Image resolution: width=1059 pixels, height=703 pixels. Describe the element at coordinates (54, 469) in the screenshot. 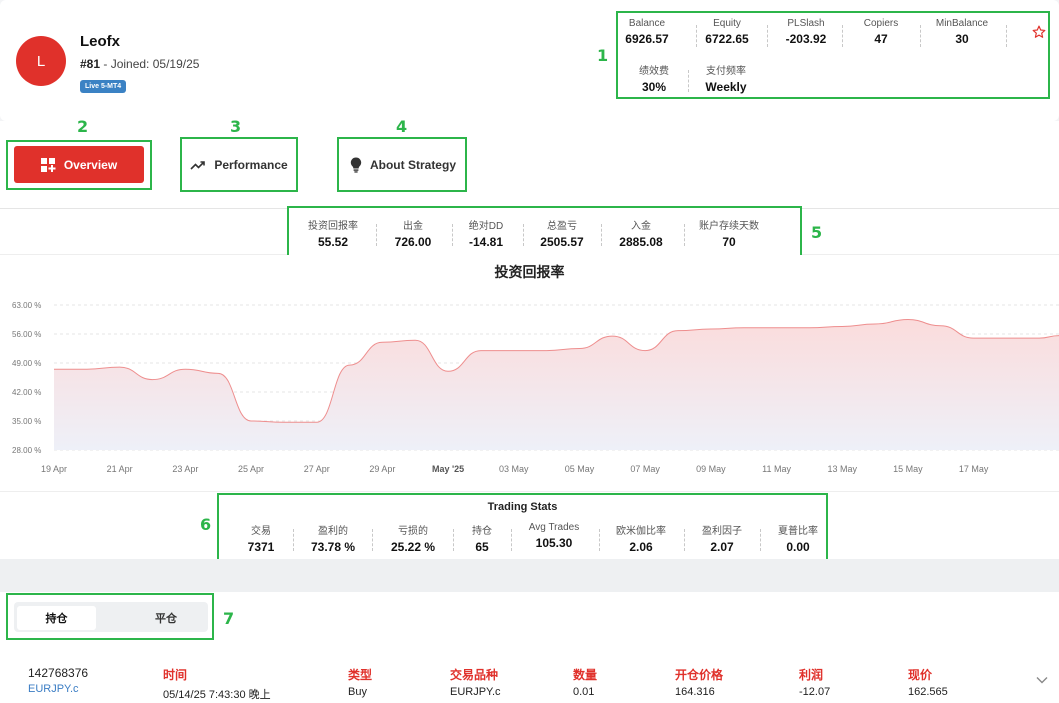

I see `x-tick-label: 19 Apr` at that location.